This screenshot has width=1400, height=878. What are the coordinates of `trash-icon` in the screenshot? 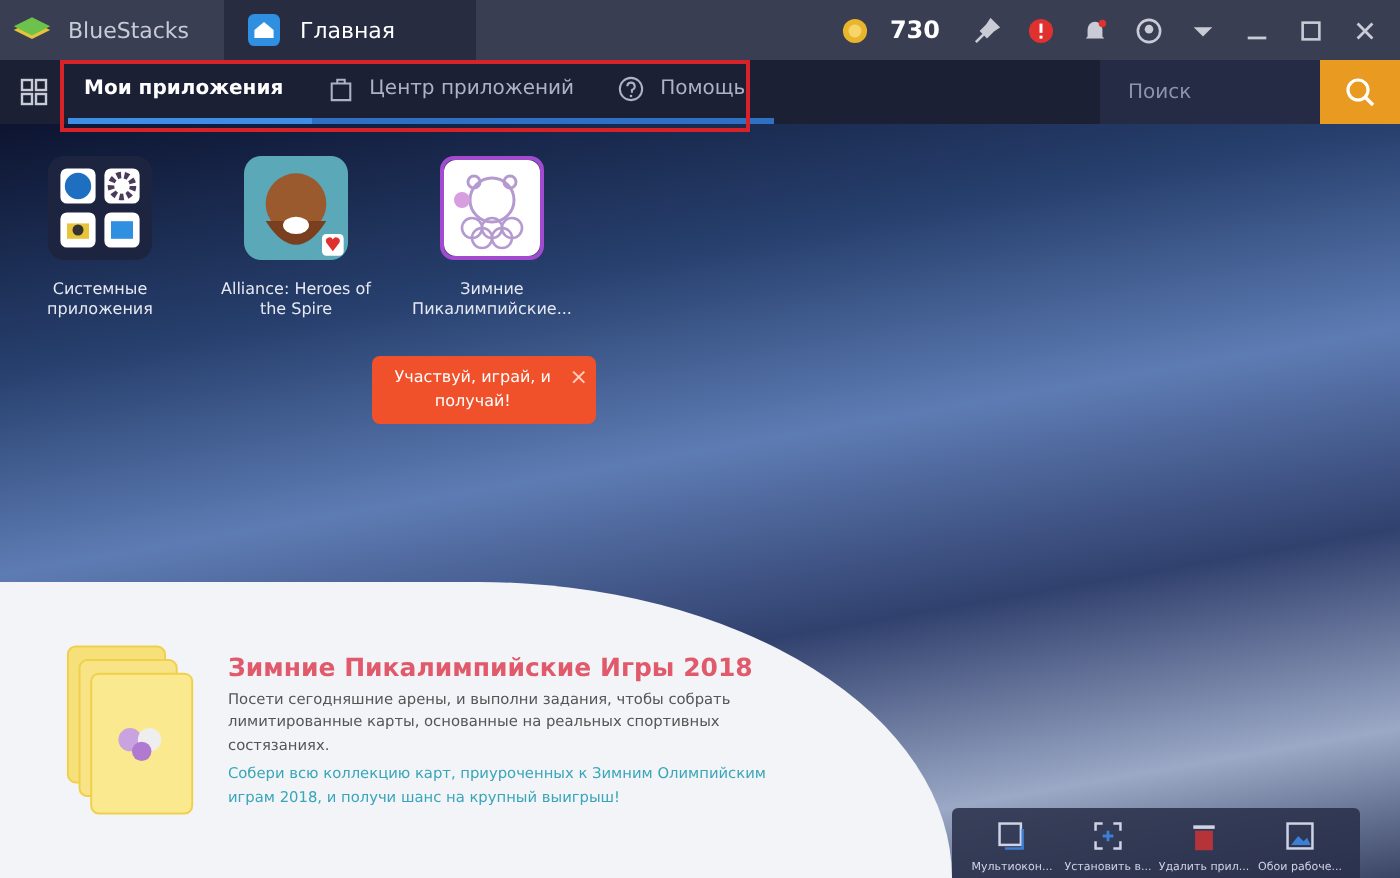 It's located at (1204, 836).